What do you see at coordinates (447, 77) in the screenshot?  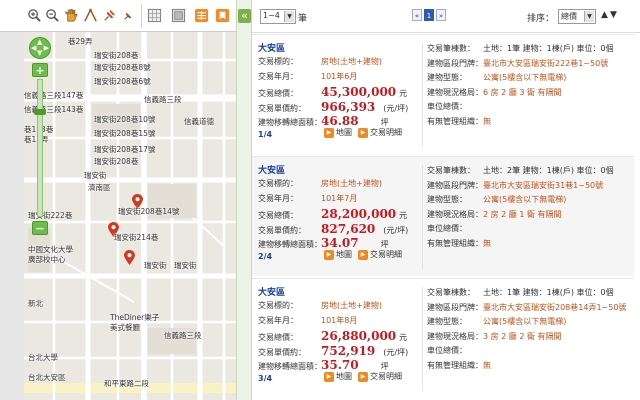 I see `building-type-label: 建物型態：` at bounding box center [447, 77].